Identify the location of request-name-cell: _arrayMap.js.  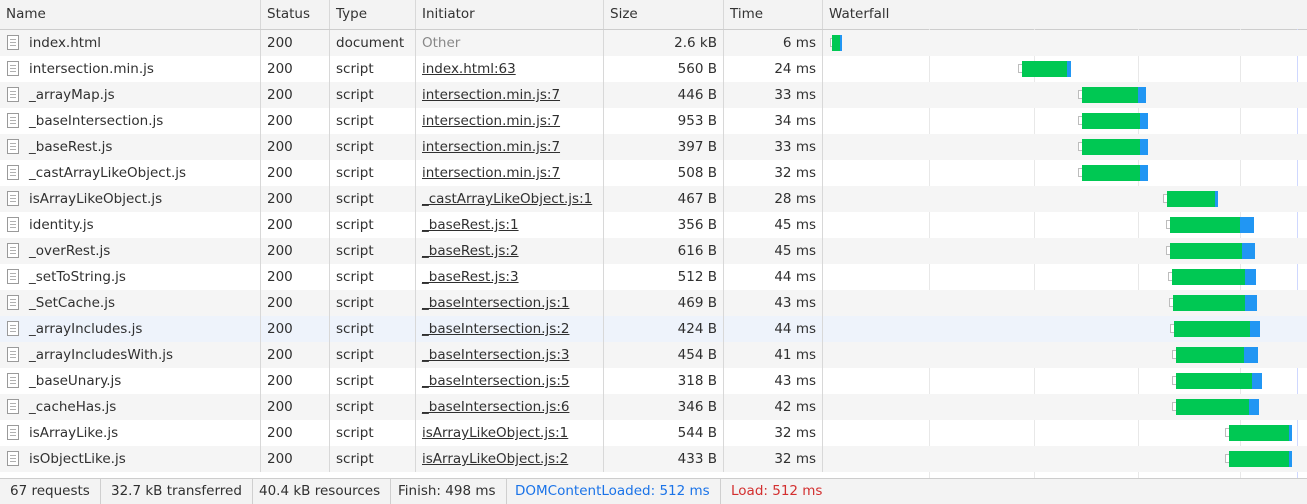
(130, 95).